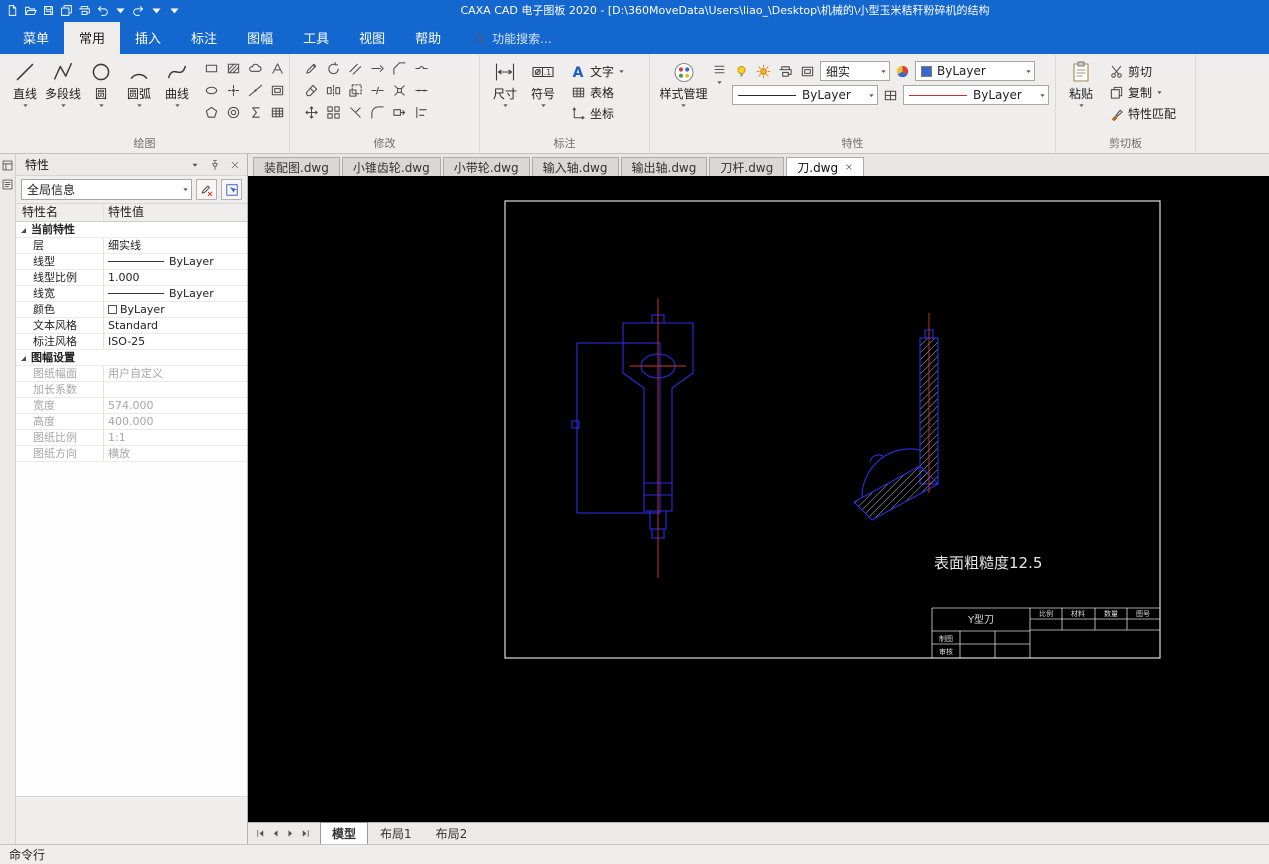  Describe the element at coordinates (206, 189) in the screenshot. I see `clear-properties-button` at that location.